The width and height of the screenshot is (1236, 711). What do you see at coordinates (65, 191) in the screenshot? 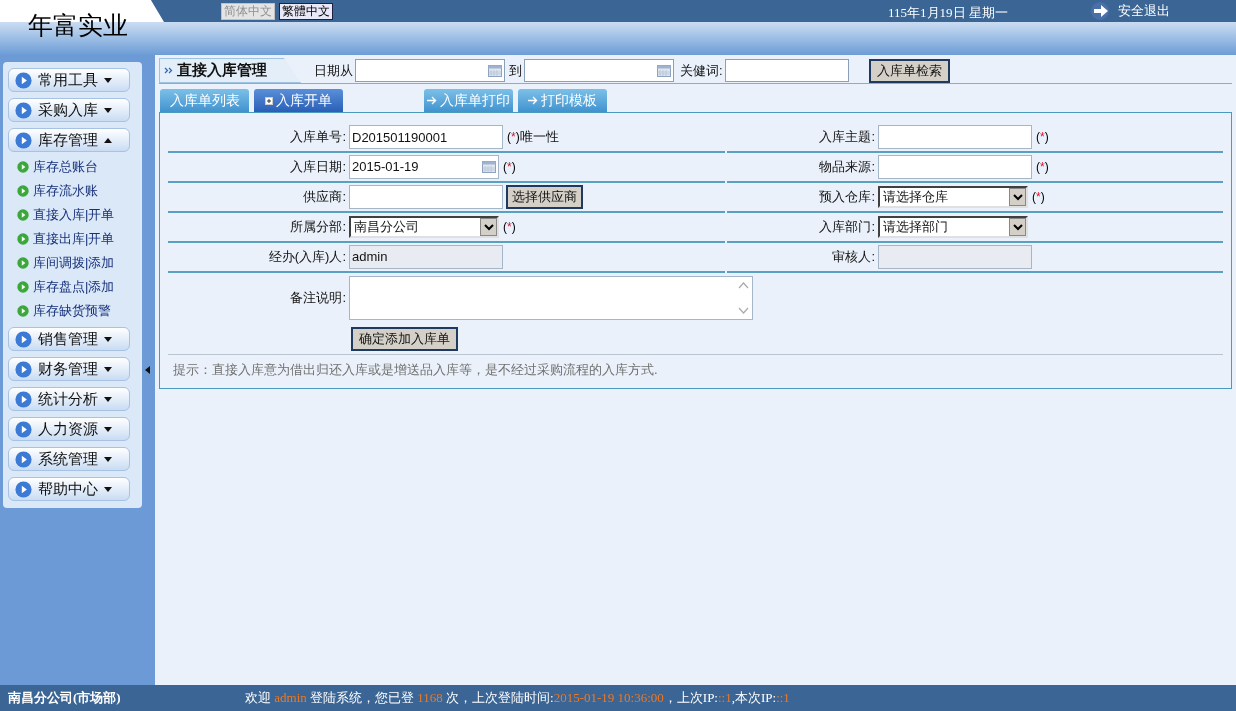
I see `menu-link: 库存流水账` at bounding box center [65, 191].